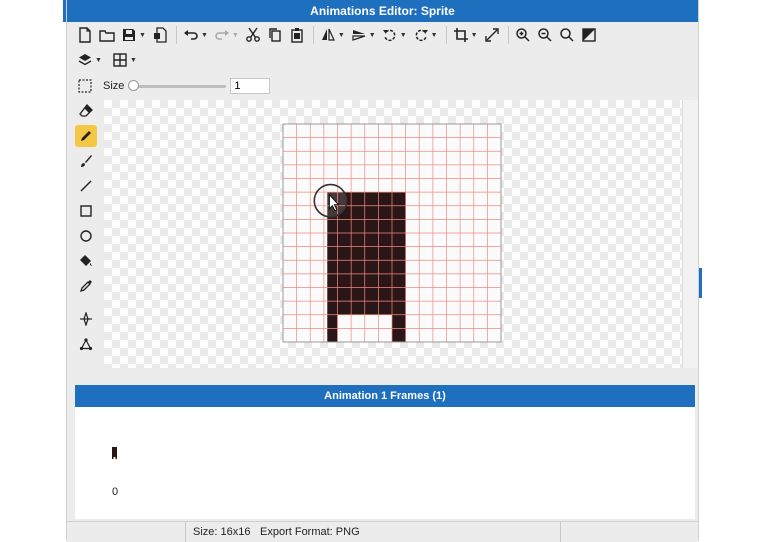 The image size is (763, 542). I want to click on zoom-in-button, so click(523, 35).